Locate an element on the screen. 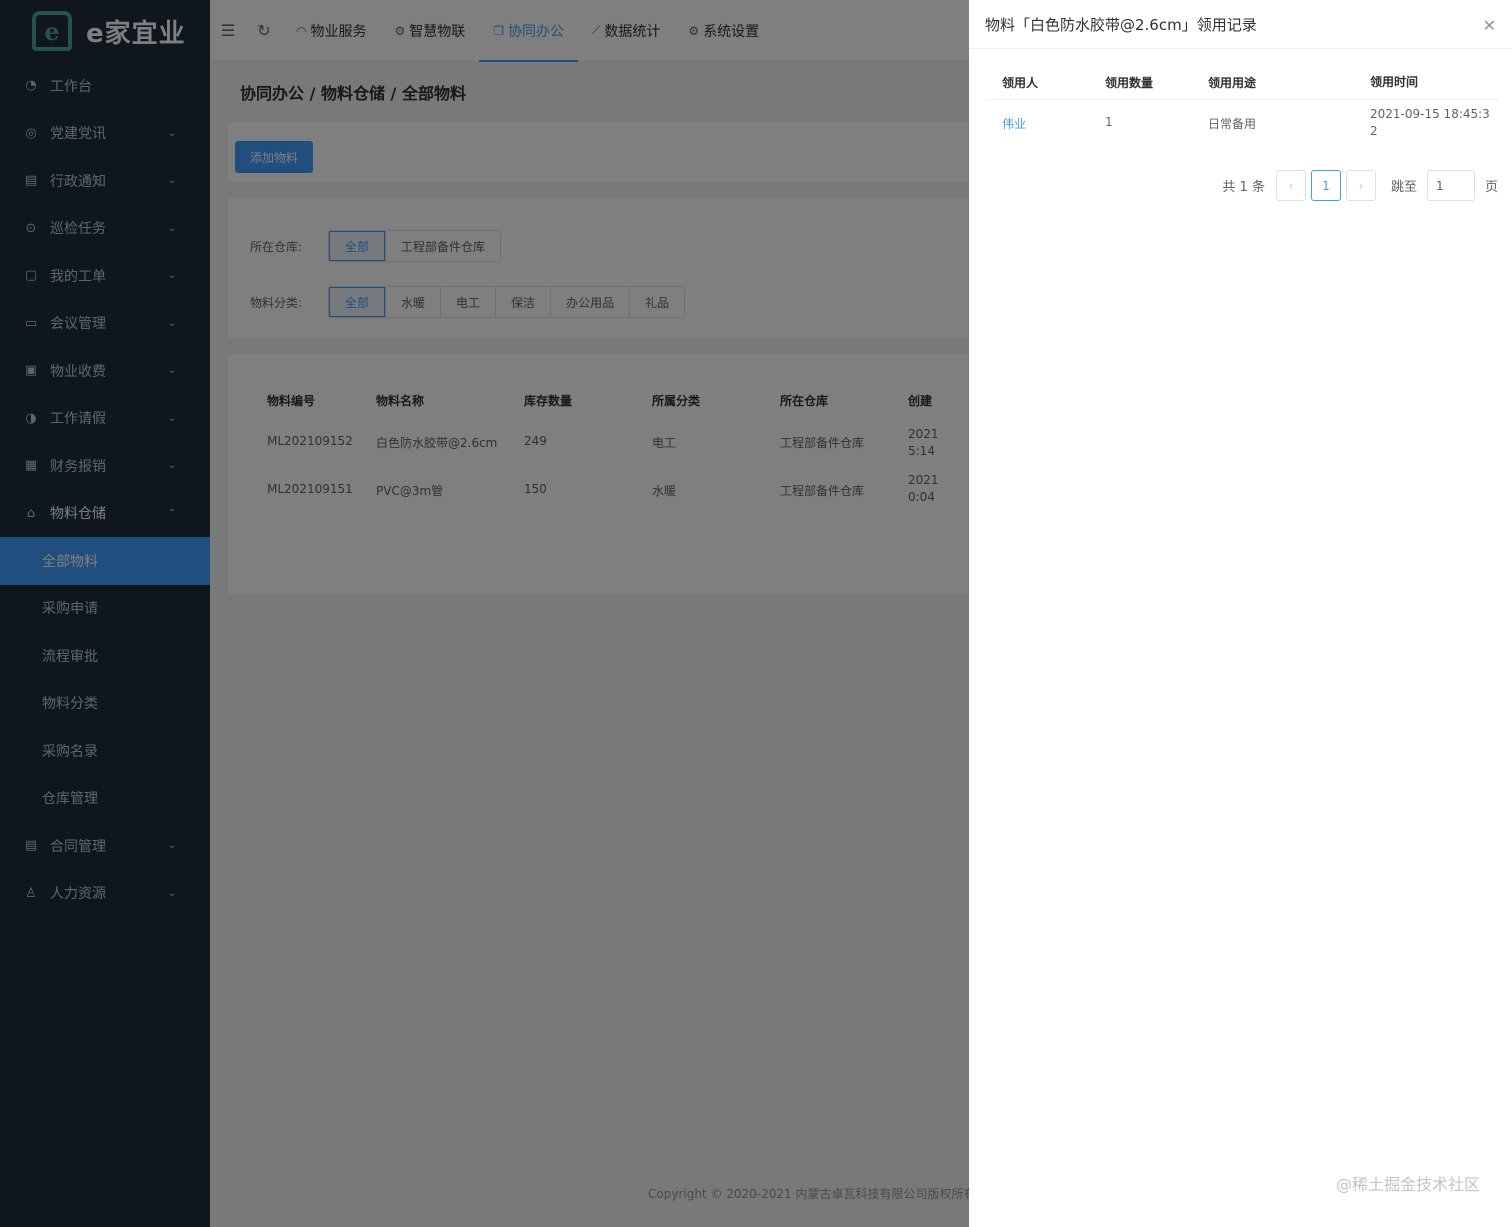 The image size is (1512, 1227). pagination: 共 1 条 ‹ 1 › 跳至 1 页 is located at coordinates (1360, 185).